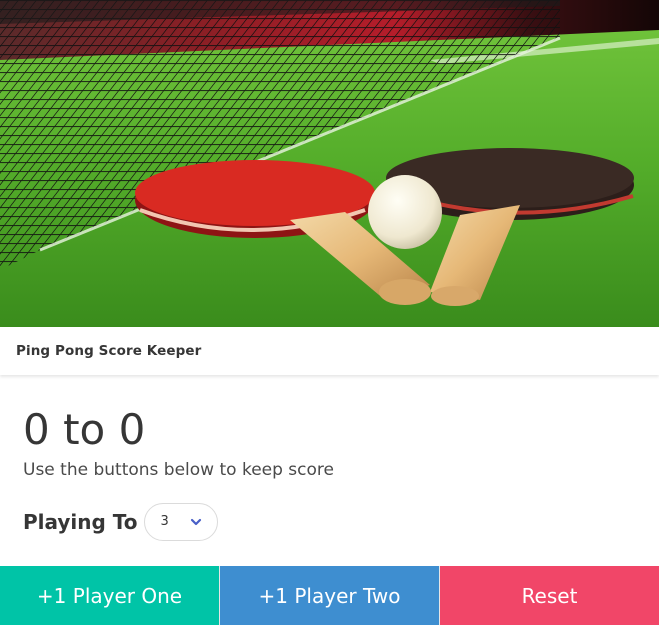  What do you see at coordinates (549, 595) in the screenshot?
I see `reset-button: Reset` at bounding box center [549, 595].